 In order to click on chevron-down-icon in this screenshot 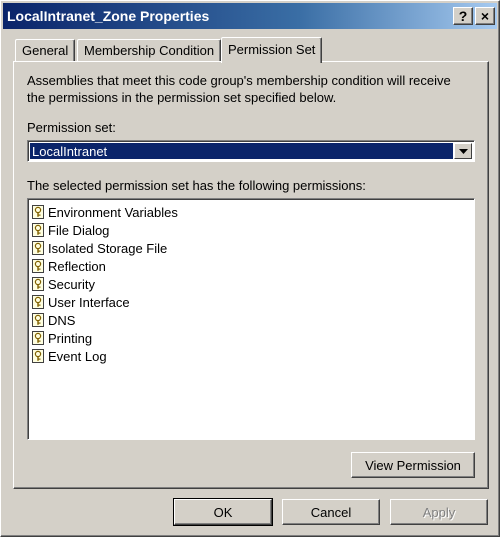, I will do `click(463, 151)`.